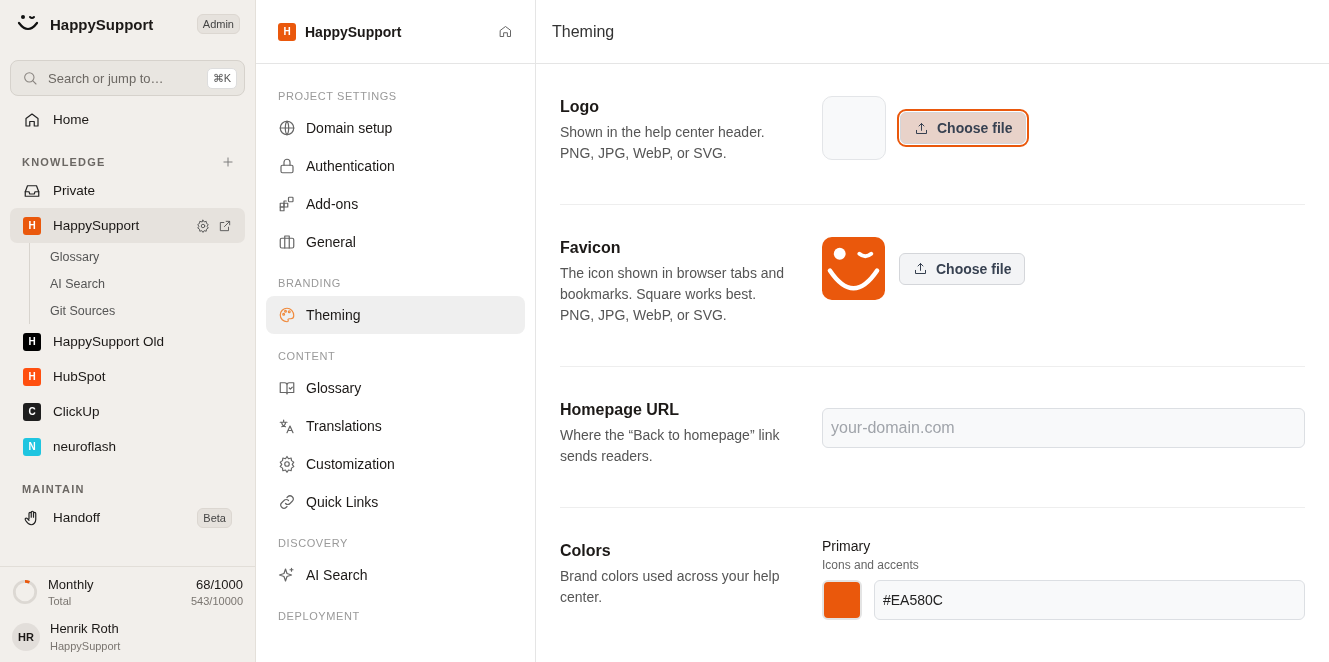 This screenshot has width=1329, height=662. I want to click on settings-nav-item: Translations, so click(395, 426).